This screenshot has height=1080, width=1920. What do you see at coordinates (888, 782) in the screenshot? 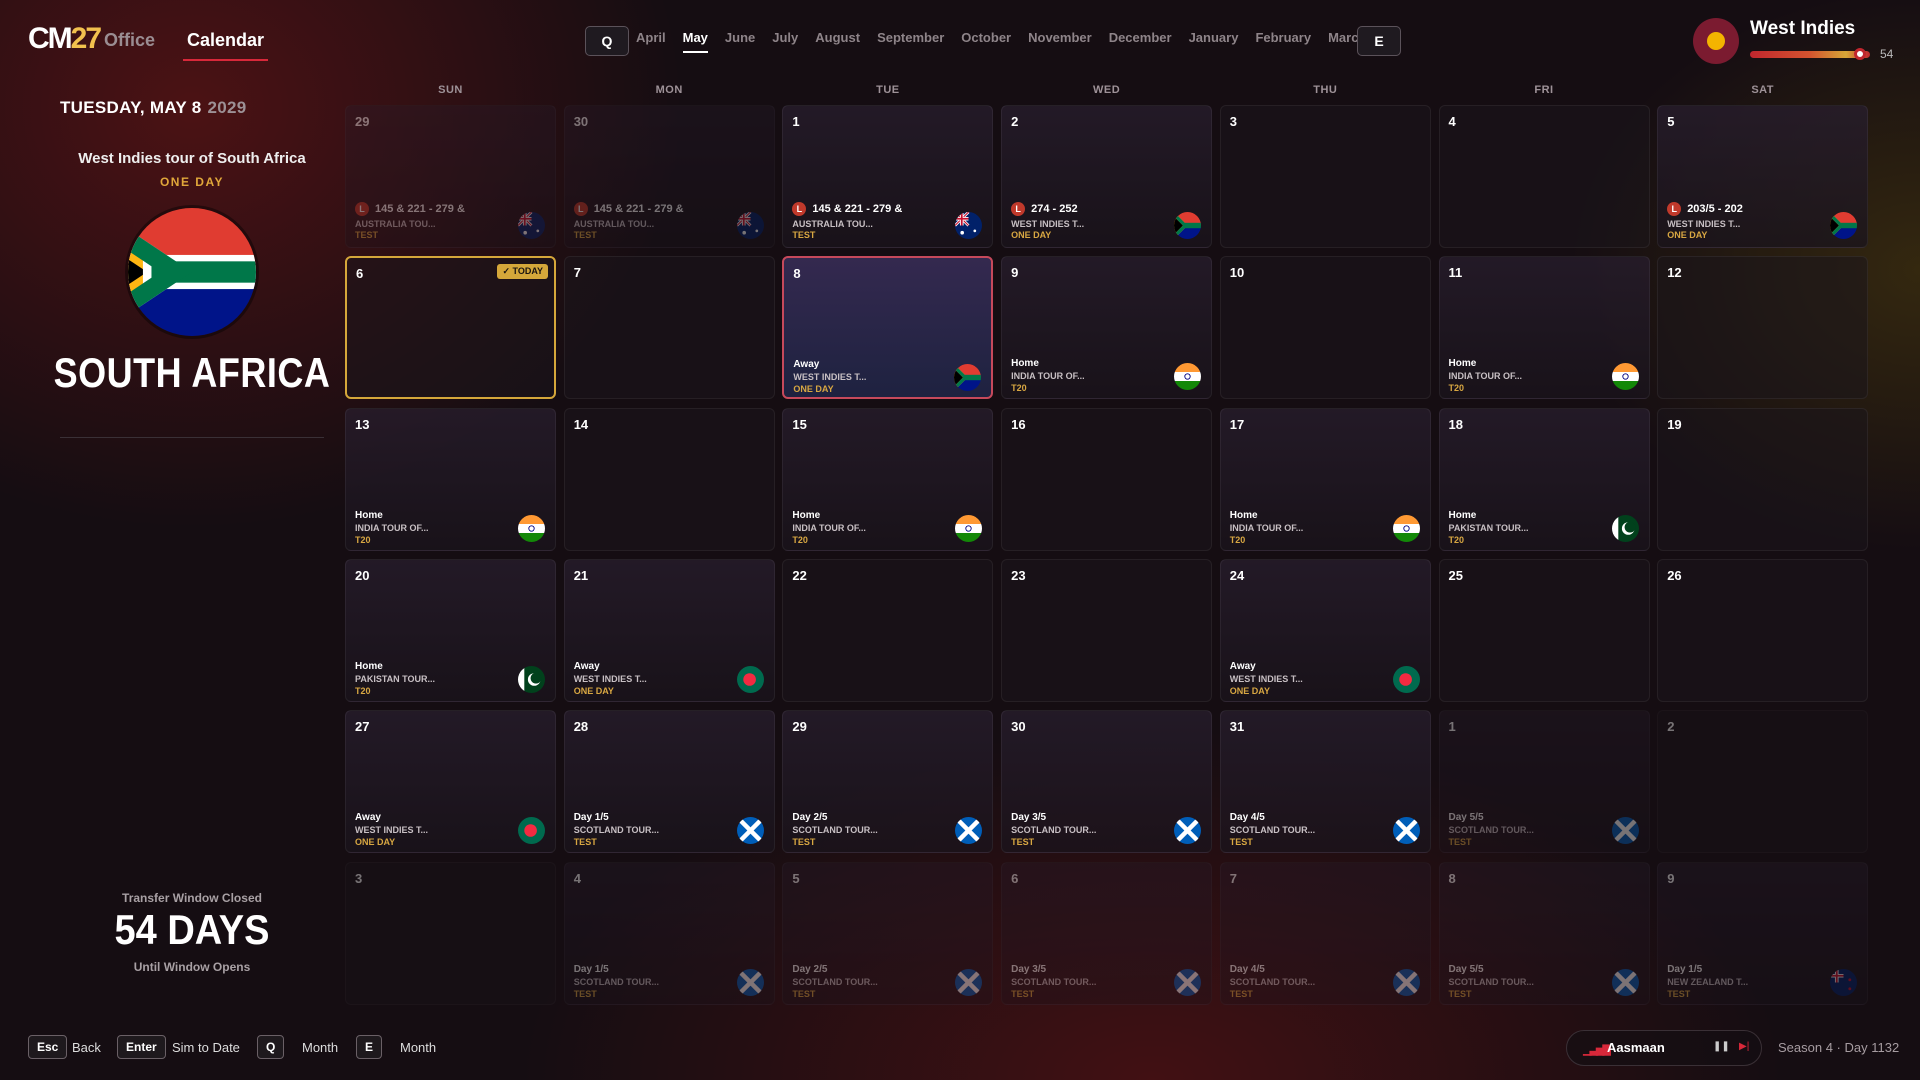
I see `calendar-day: 29 Day 2/5 SCOTLAND TOUR... TEST` at bounding box center [888, 782].